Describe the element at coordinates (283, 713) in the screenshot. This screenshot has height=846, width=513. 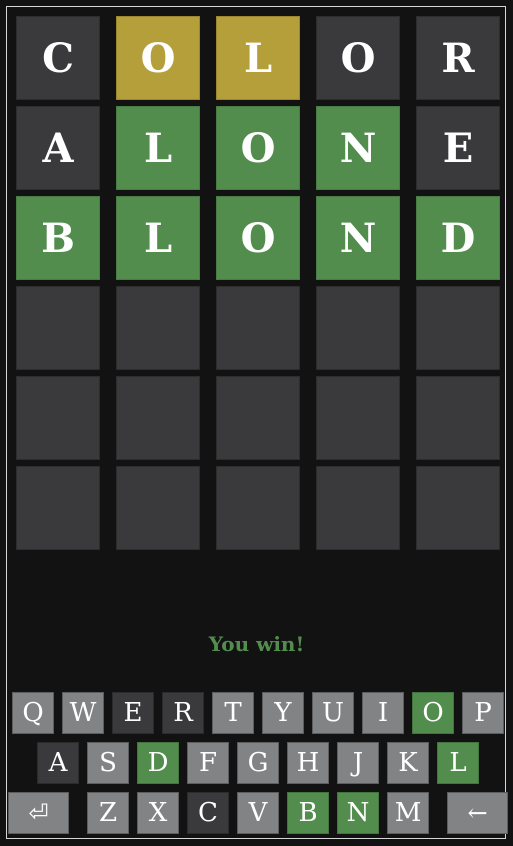
I see `key-y: Y` at that location.